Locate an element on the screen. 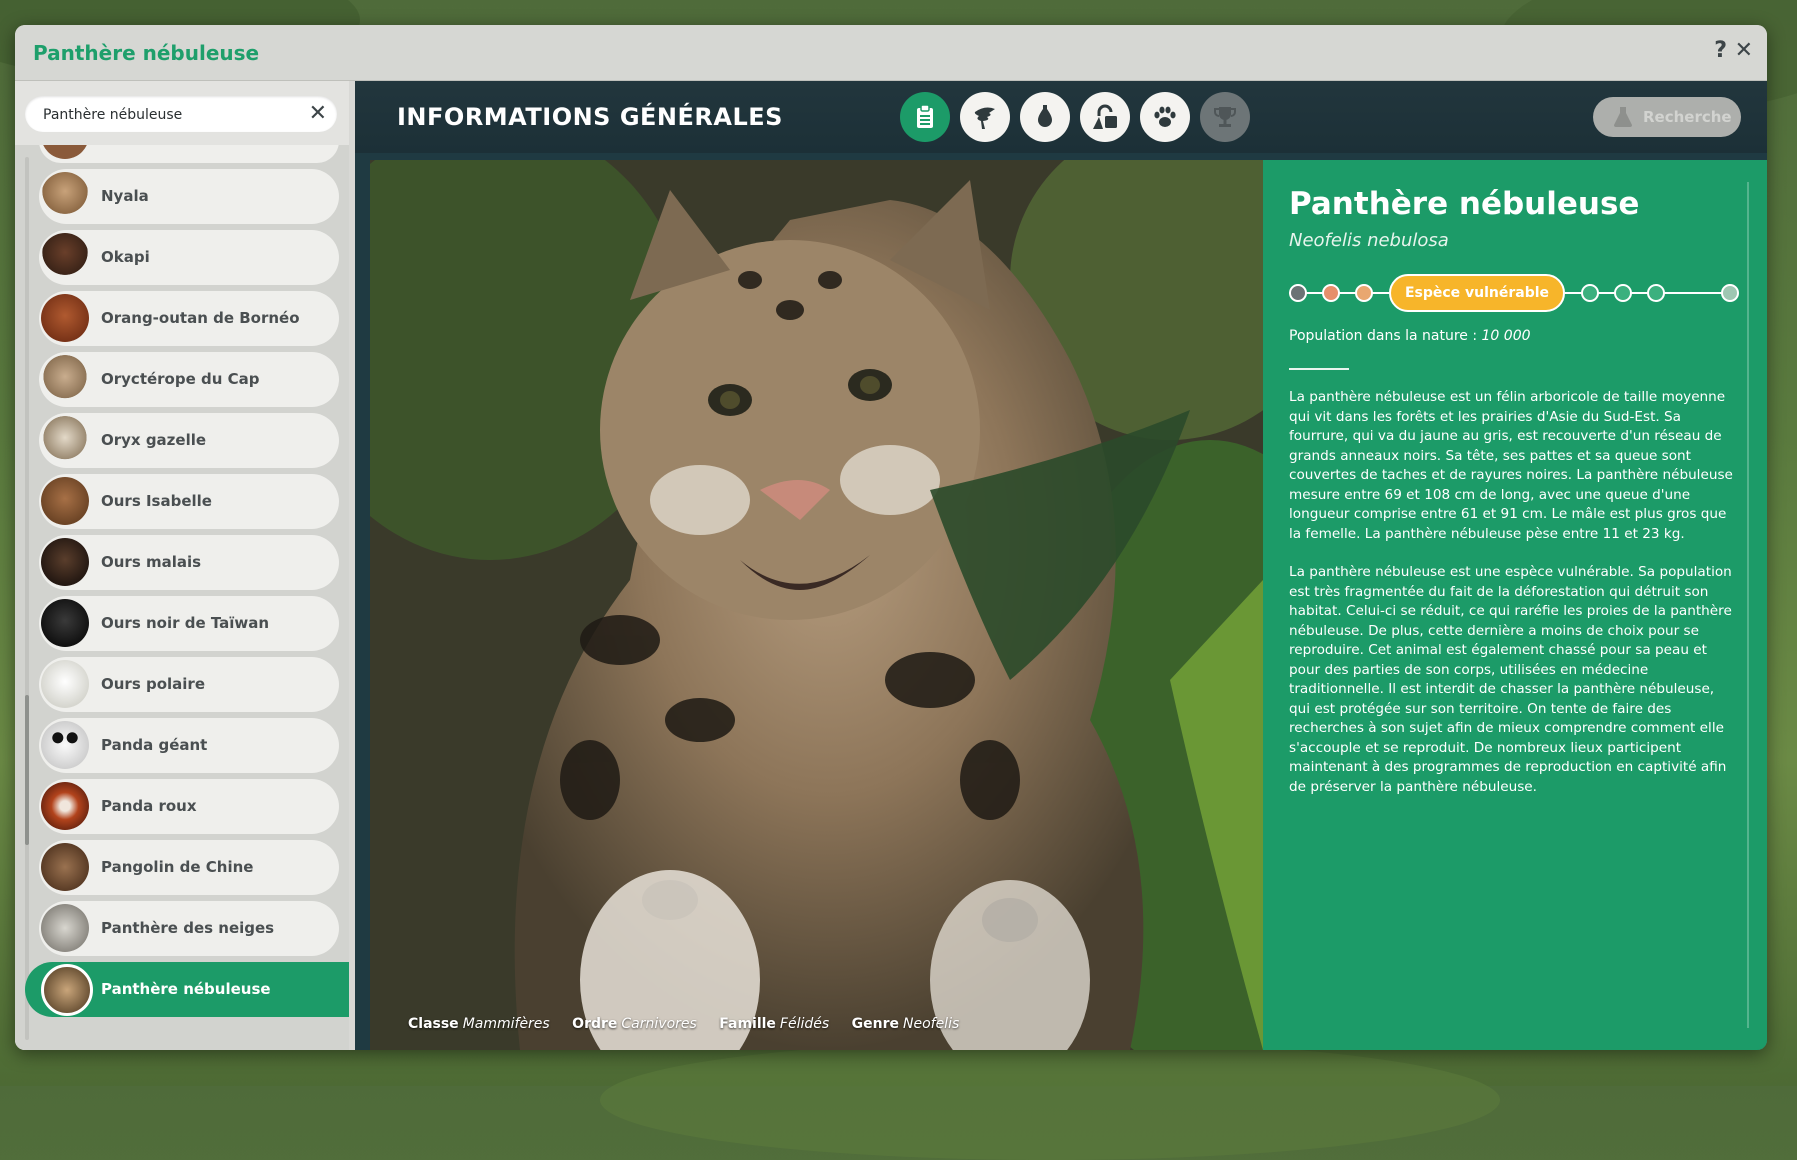 The width and height of the screenshot is (1797, 1160). tab-biome is located at coordinates (1045, 117).